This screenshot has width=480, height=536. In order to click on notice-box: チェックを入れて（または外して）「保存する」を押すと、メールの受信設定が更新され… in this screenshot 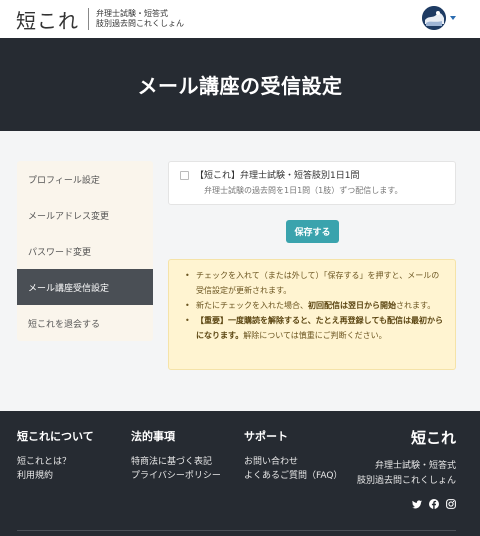, I will do `click(312, 314)`.